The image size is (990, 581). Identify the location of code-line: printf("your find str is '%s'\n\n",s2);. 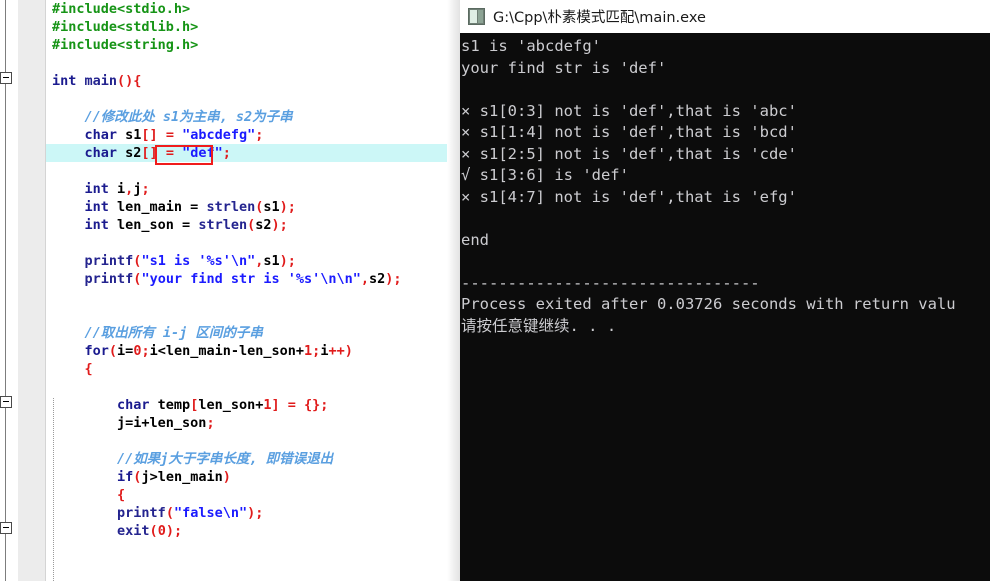
(249, 279).